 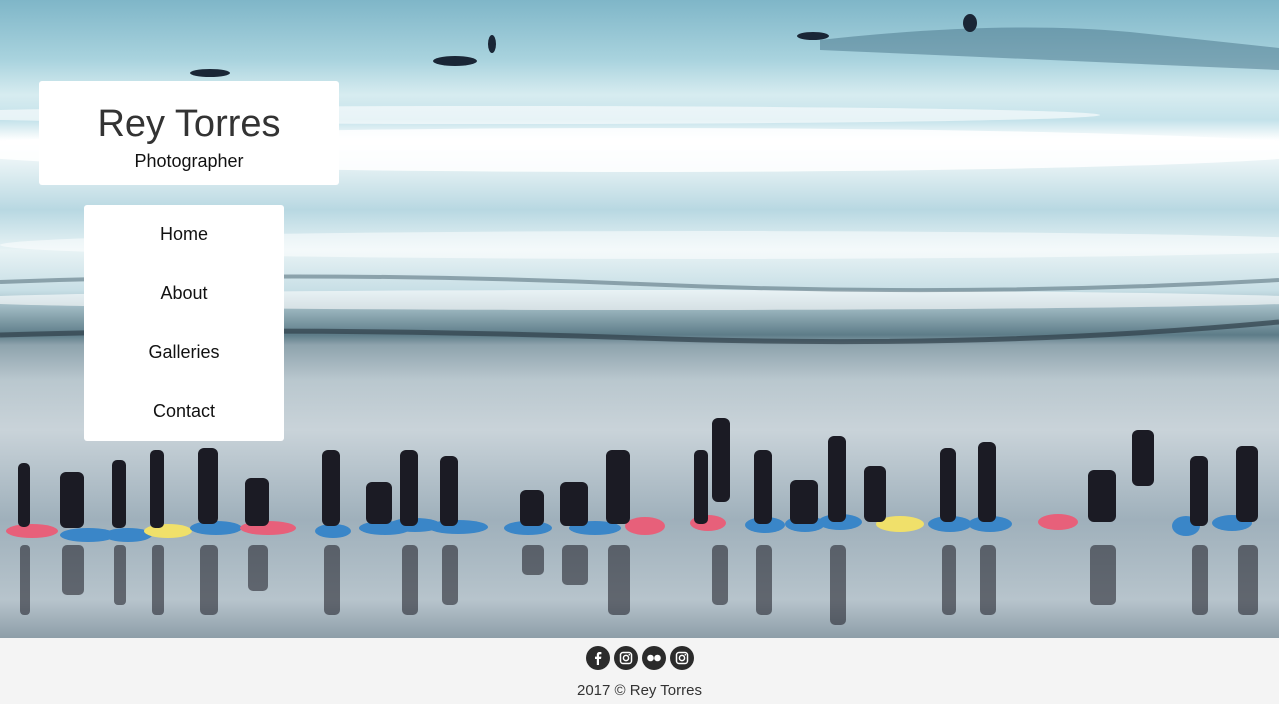 I want to click on facebook-icon, so click(x=598, y=658).